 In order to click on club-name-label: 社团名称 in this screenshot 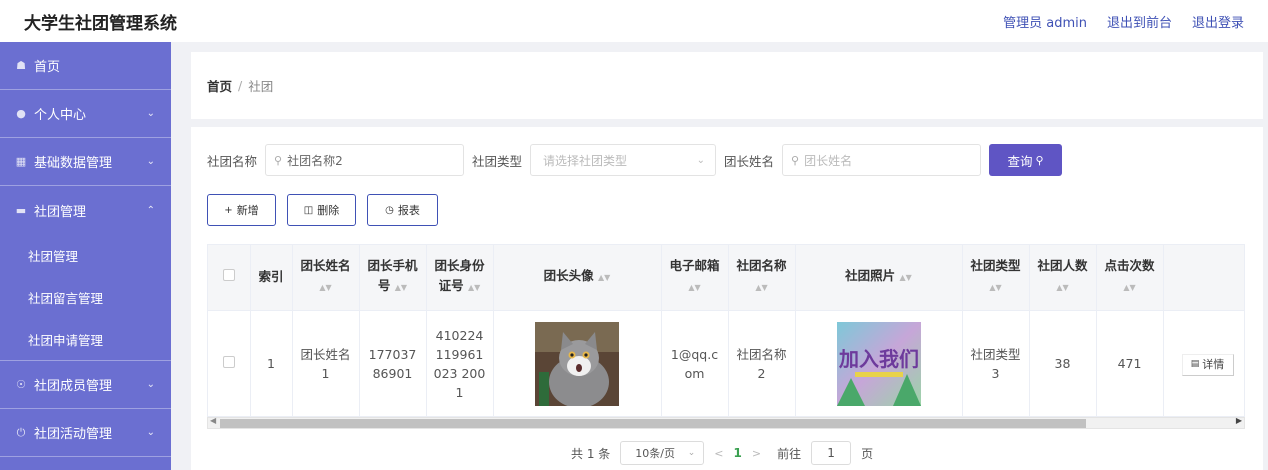, I will do `click(232, 161)`.